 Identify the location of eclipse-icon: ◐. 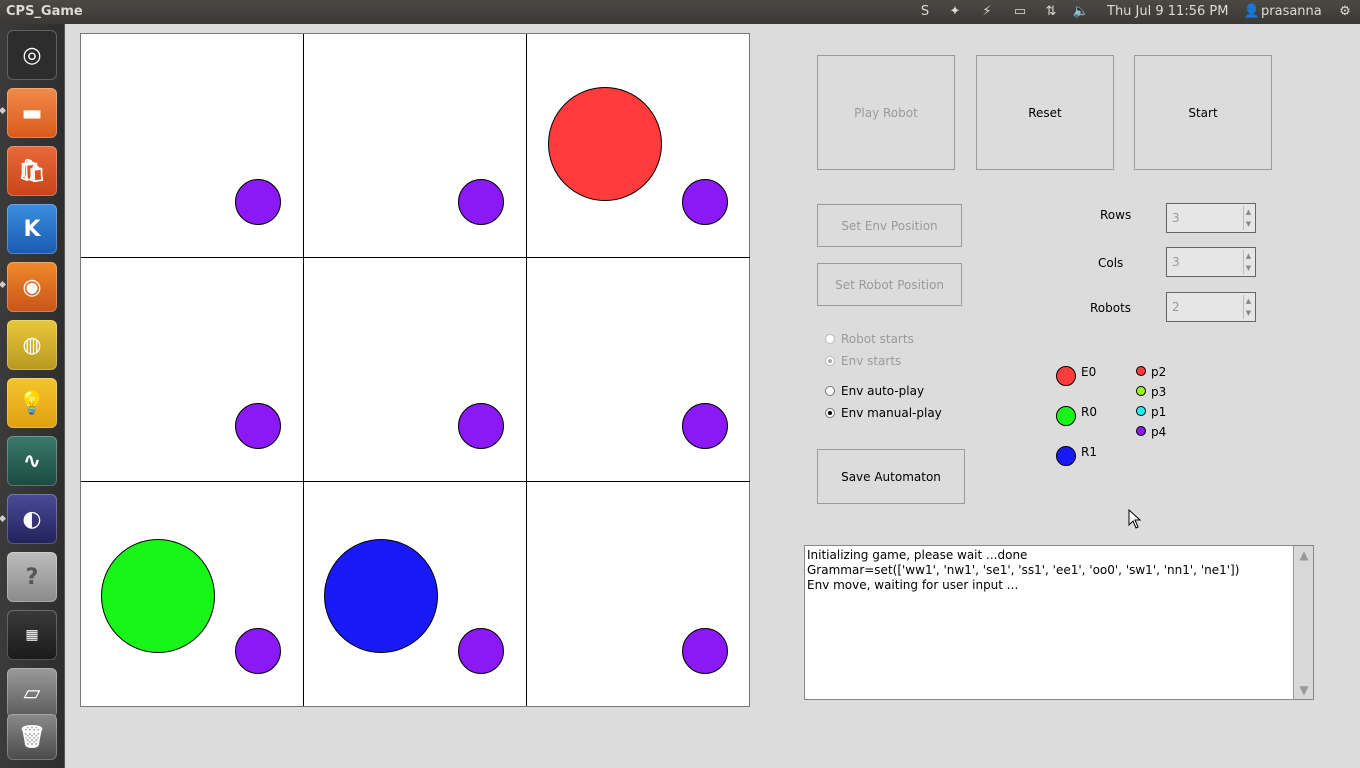
(32, 519).